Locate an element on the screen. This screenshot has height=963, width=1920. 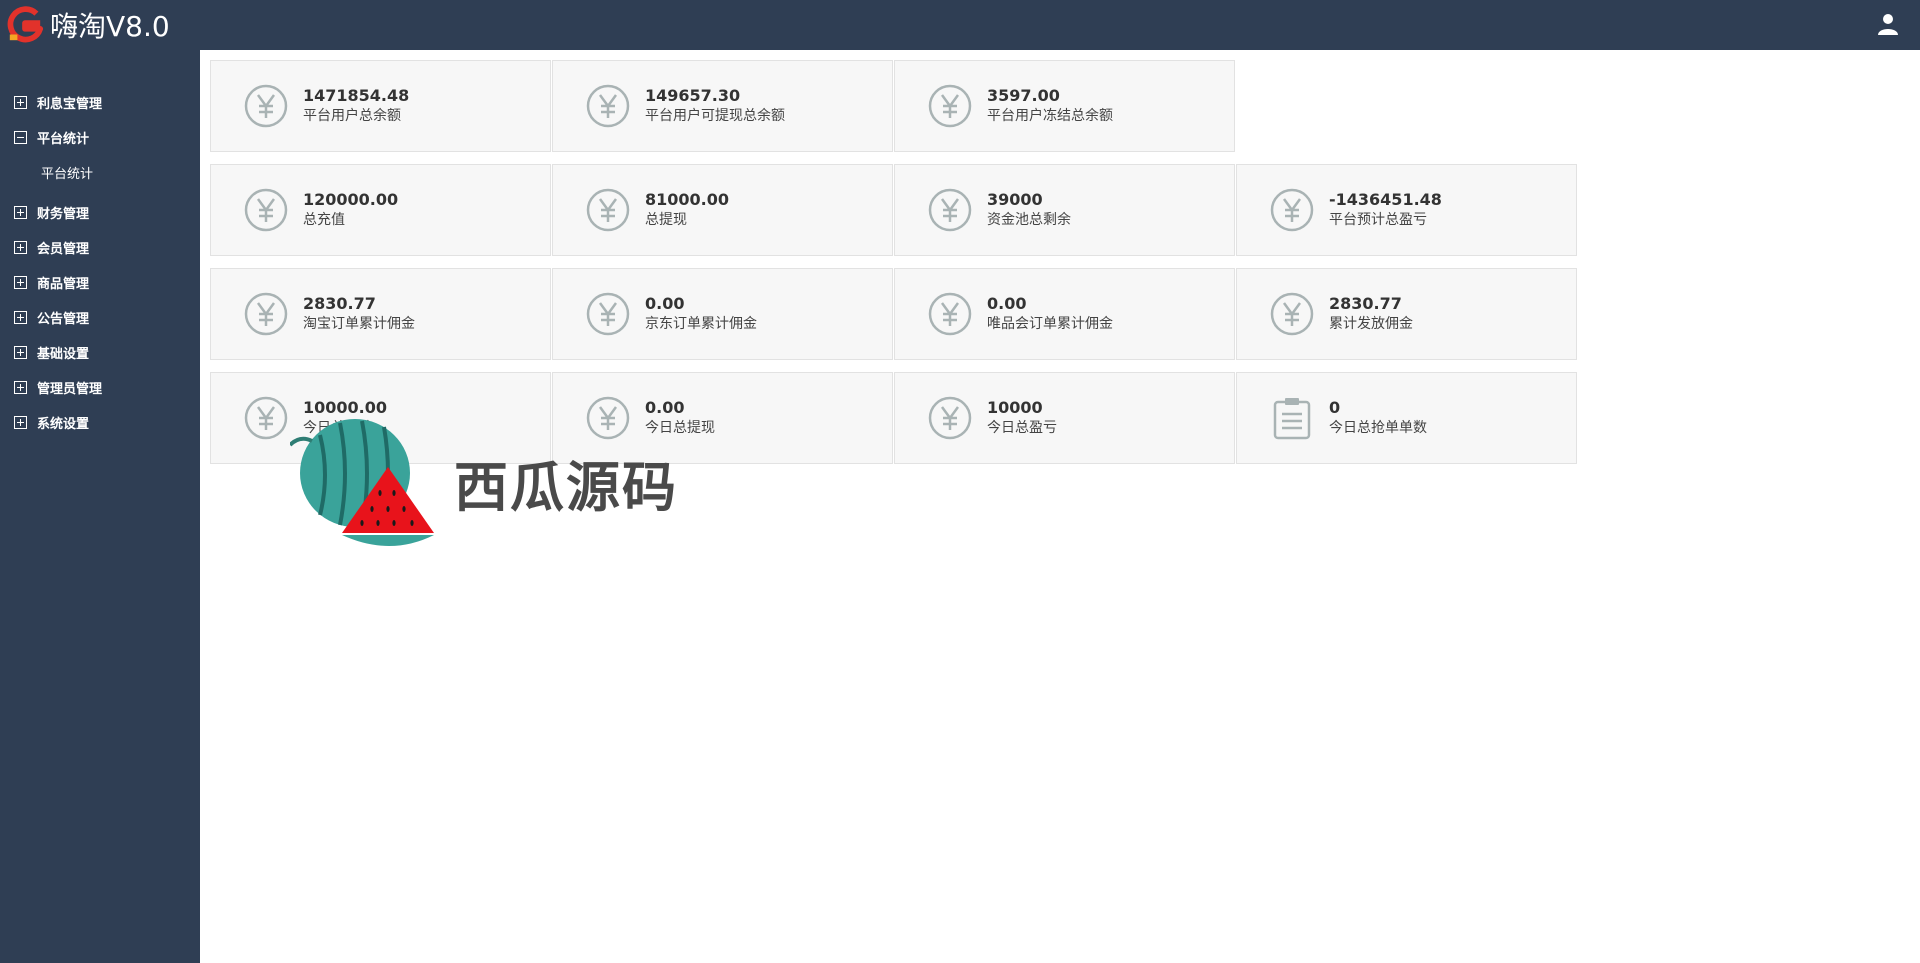
stat-card-total-balance: 1471854.48 平台用户总余额 is located at coordinates (380, 106).